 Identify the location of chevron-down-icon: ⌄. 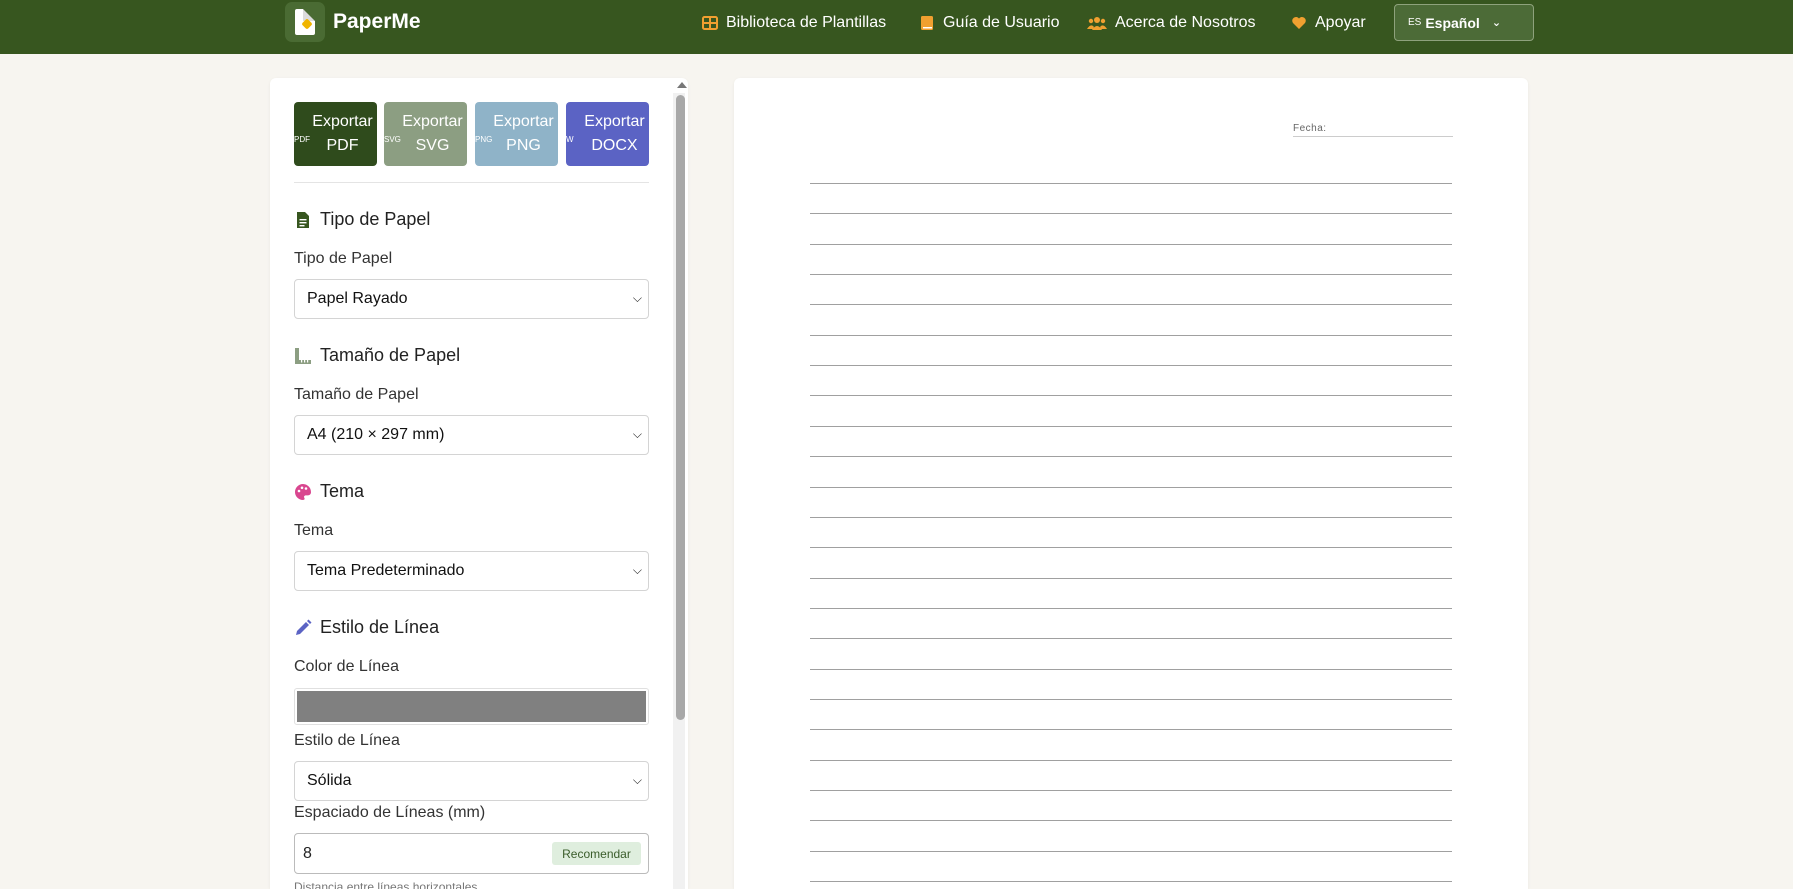
(1496, 23).